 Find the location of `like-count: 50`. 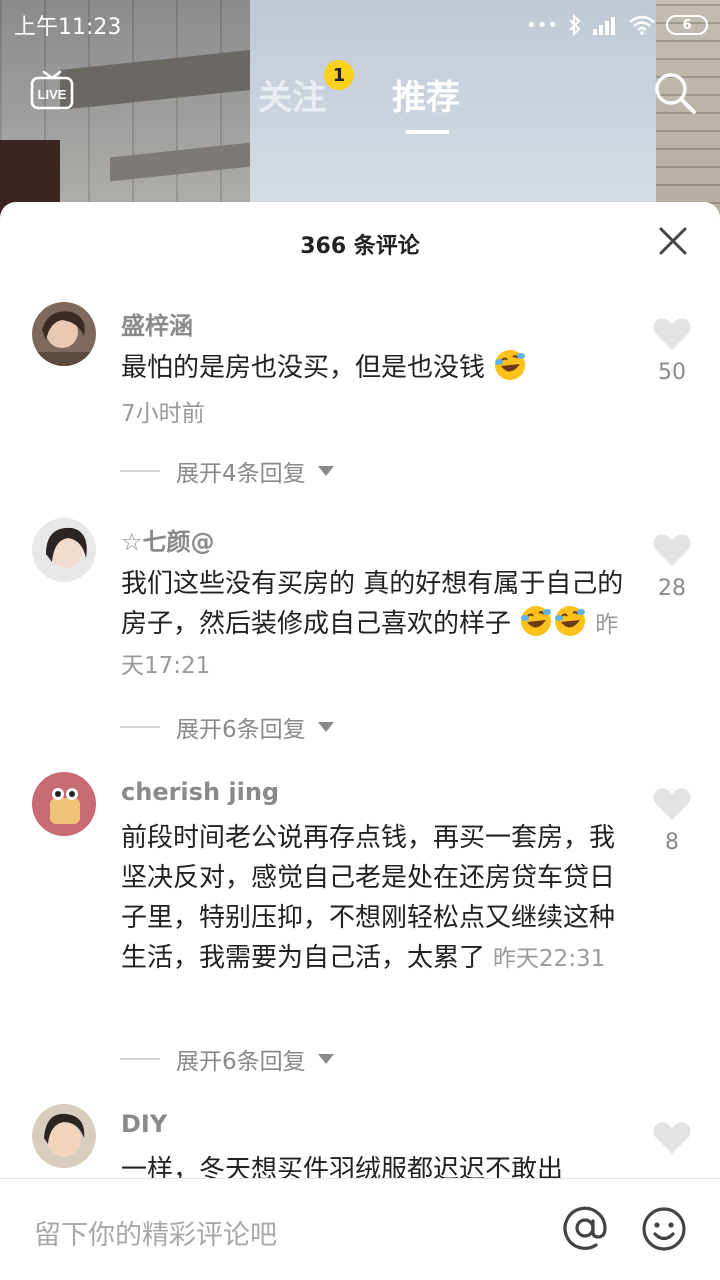

like-count: 50 is located at coordinates (672, 372).